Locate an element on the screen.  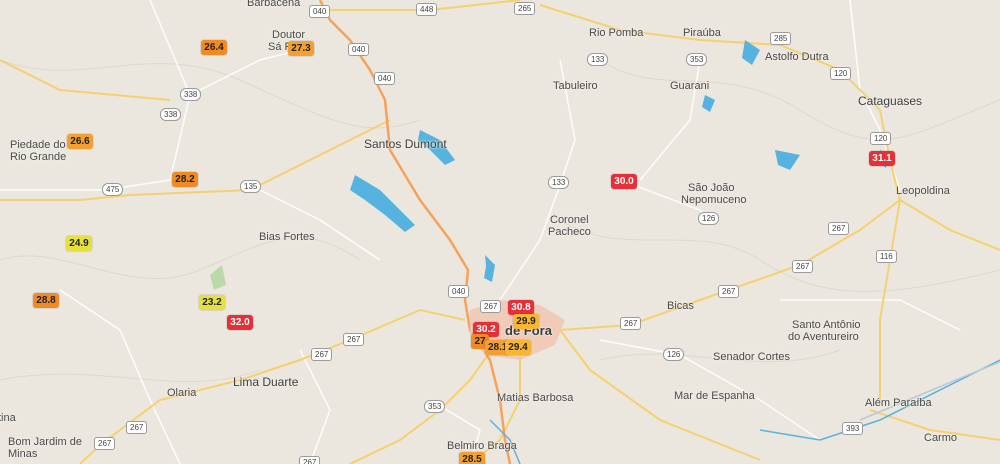
temperature-marker: 30.8 is located at coordinates (521, 307).